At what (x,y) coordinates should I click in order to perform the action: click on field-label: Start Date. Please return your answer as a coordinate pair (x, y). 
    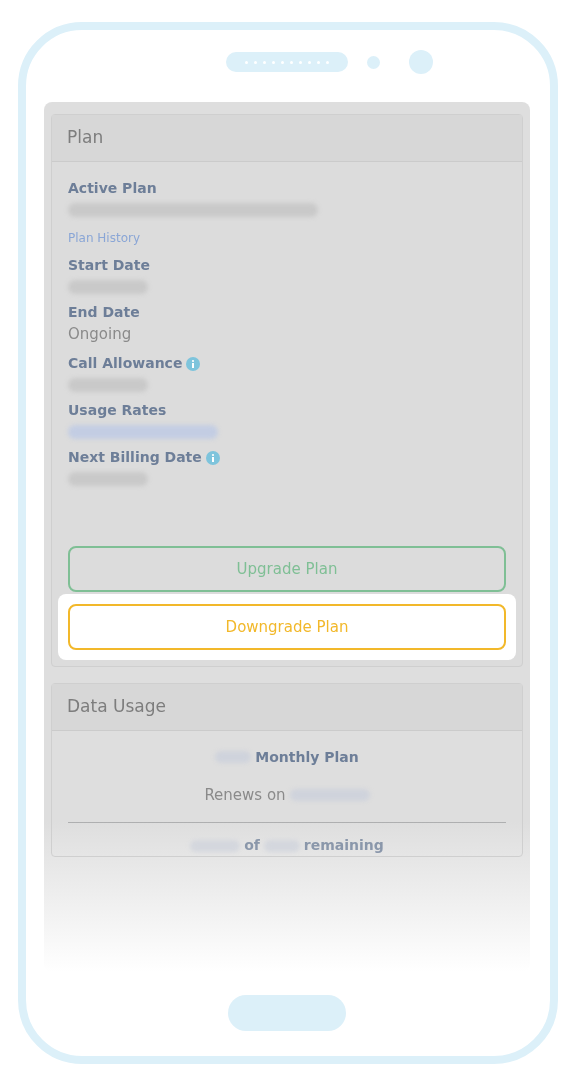
    Looking at the image, I should click on (109, 265).